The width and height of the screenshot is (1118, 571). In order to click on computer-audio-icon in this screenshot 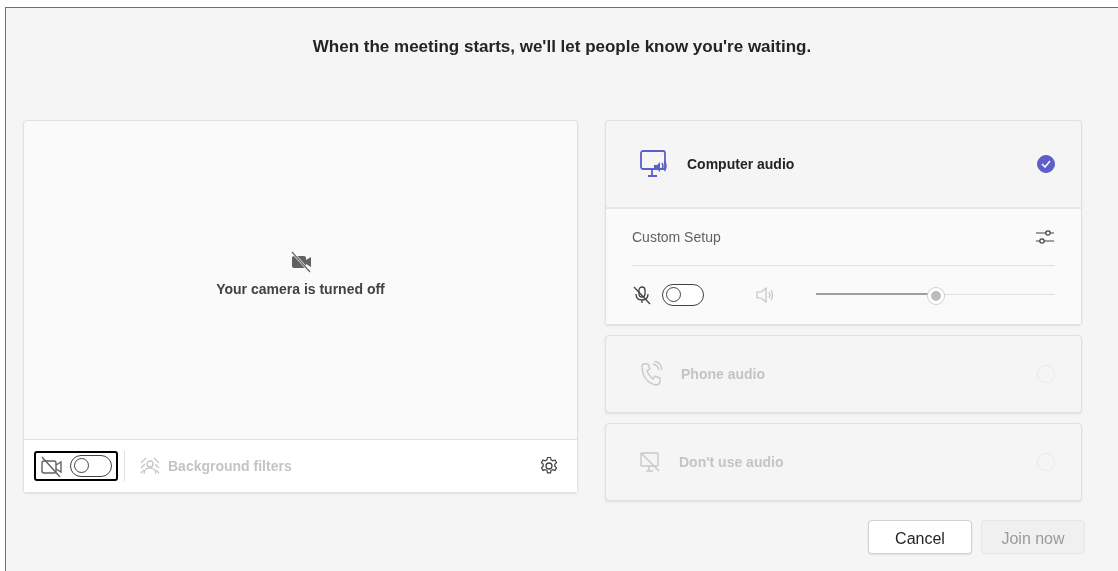, I will do `click(654, 164)`.